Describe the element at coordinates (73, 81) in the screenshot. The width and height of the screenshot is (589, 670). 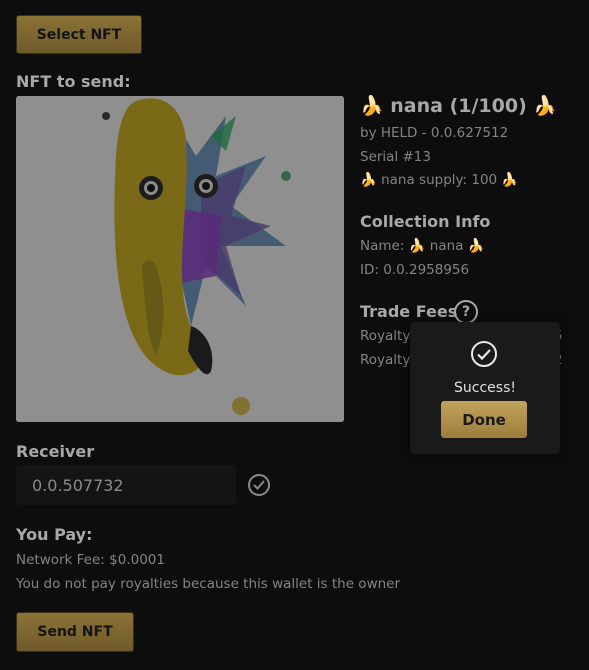
I see `nft-to-send-label: NFT to send:` at that location.